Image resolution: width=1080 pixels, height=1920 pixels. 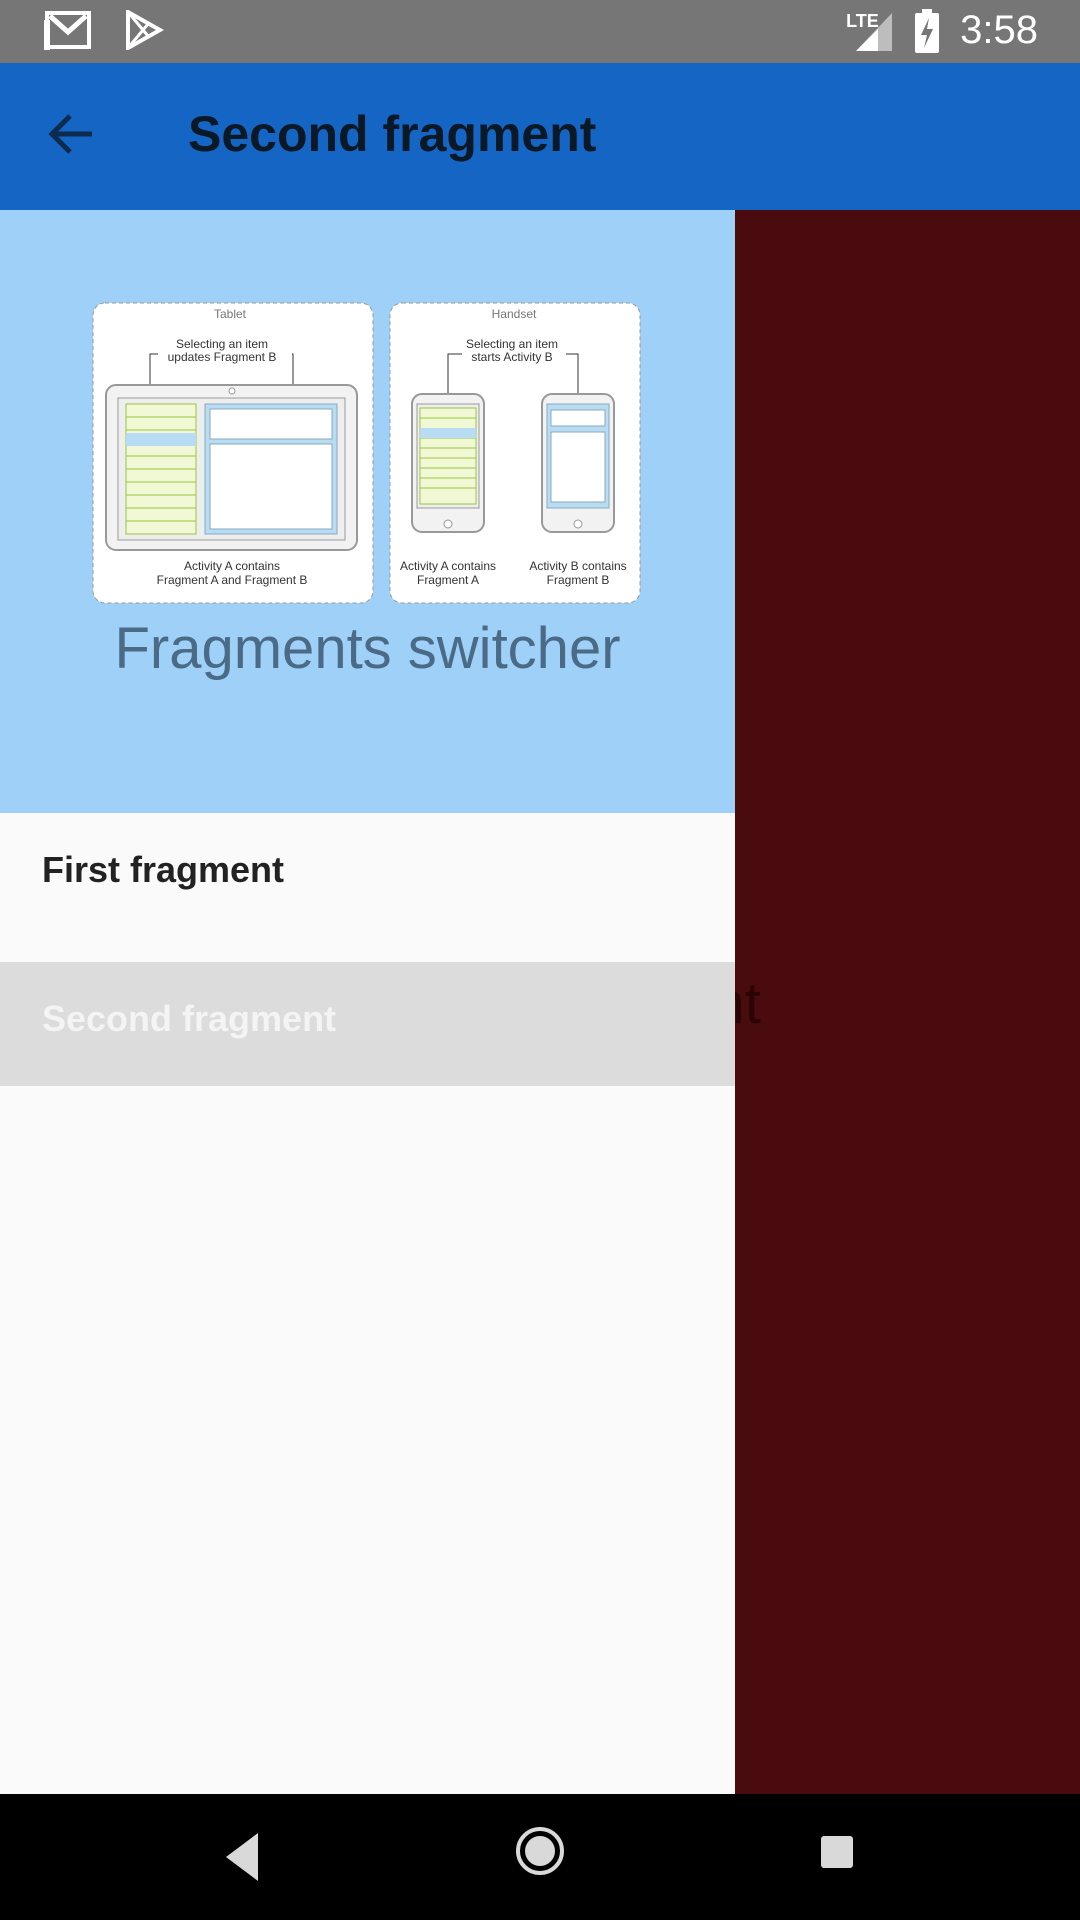 What do you see at coordinates (512, 344) in the screenshot?
I see `handset-callout-line1: Selecting an item` at bounding box center [512, 344].